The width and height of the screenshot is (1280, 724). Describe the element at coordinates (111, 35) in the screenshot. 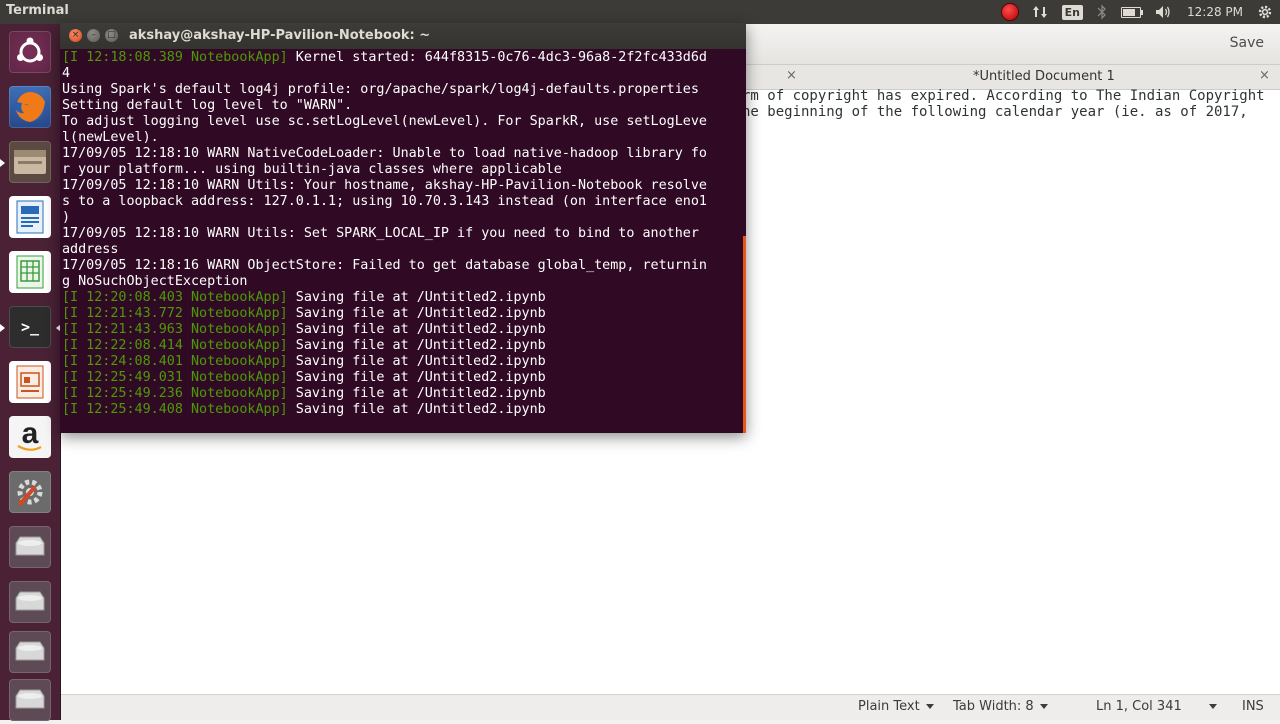

I see `maximize-icon: □` at that location.